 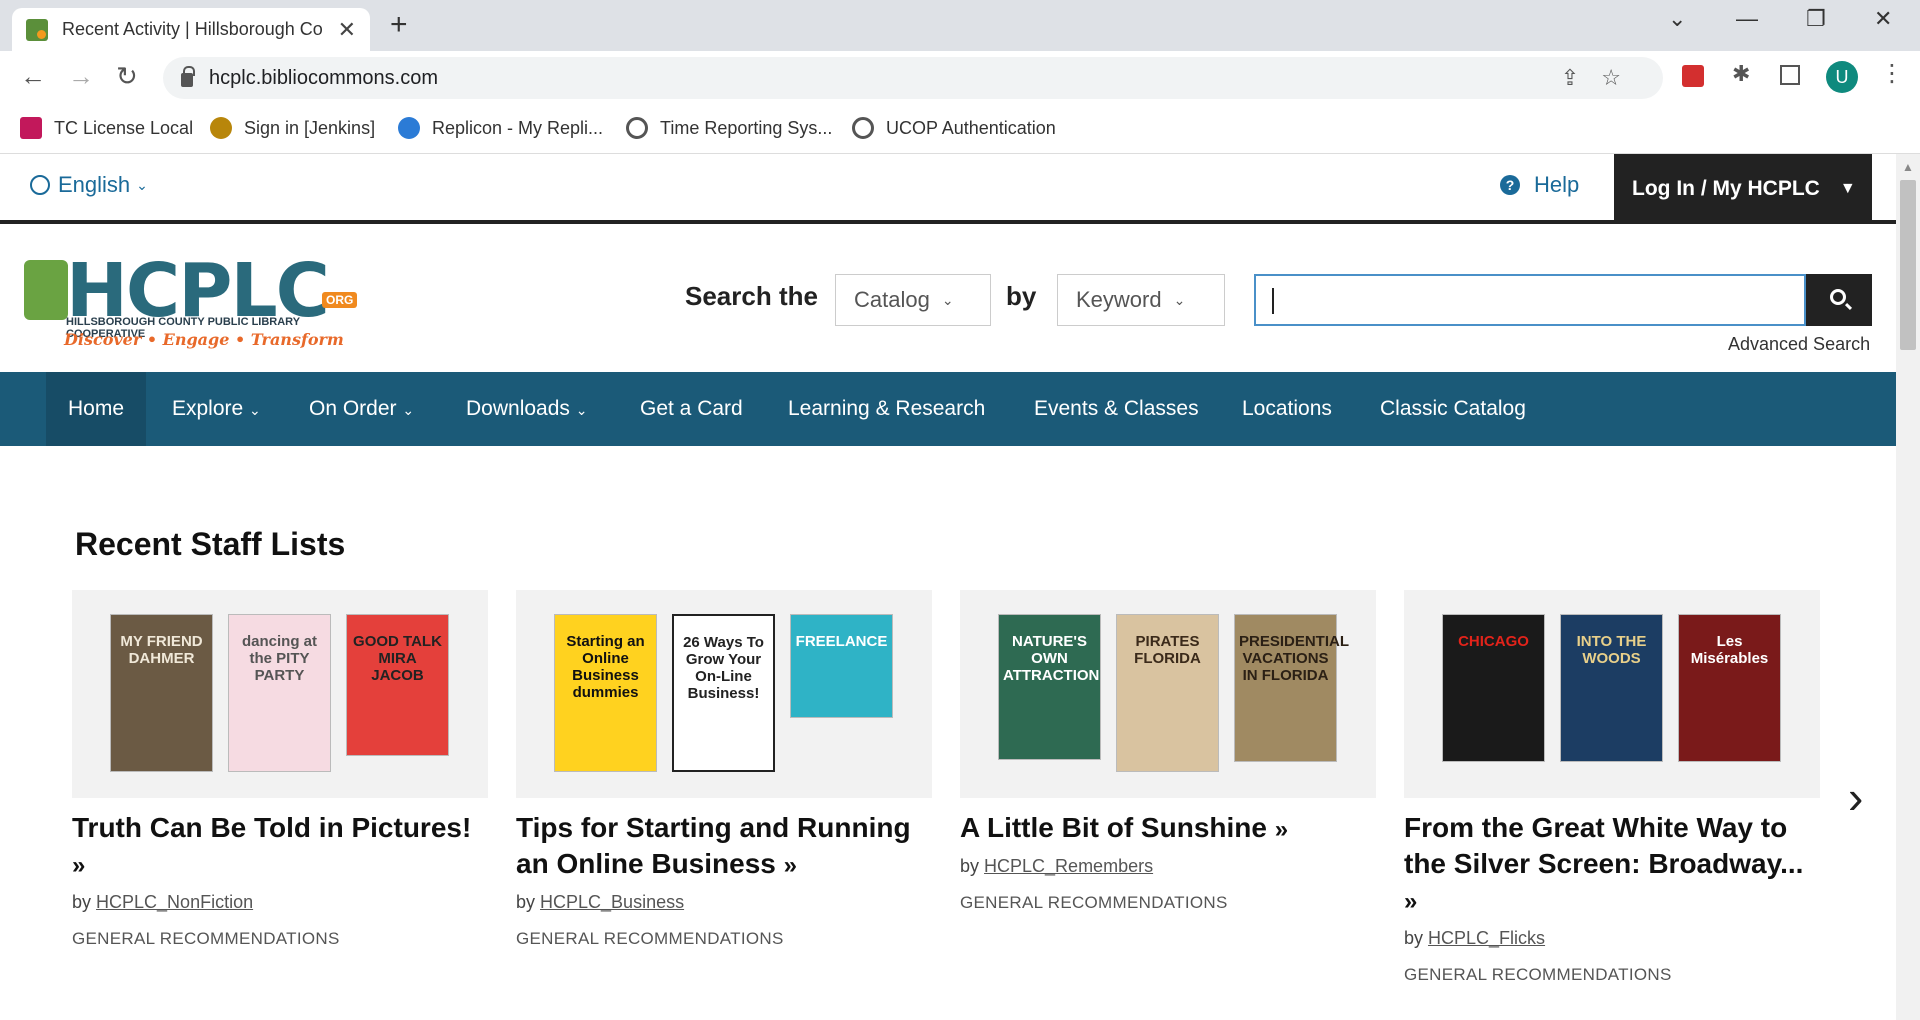 I want to click on side-panel-icon, so click(x=1790, y=75).